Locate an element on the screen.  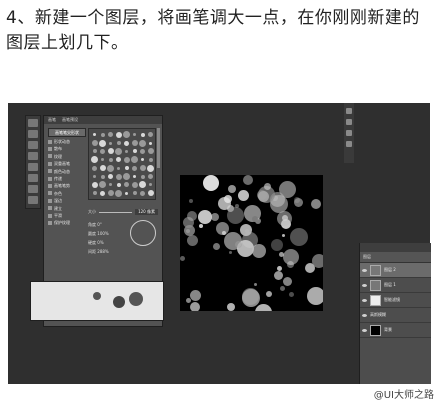
brush-option: 散布 is located at coordinates (66, 148).